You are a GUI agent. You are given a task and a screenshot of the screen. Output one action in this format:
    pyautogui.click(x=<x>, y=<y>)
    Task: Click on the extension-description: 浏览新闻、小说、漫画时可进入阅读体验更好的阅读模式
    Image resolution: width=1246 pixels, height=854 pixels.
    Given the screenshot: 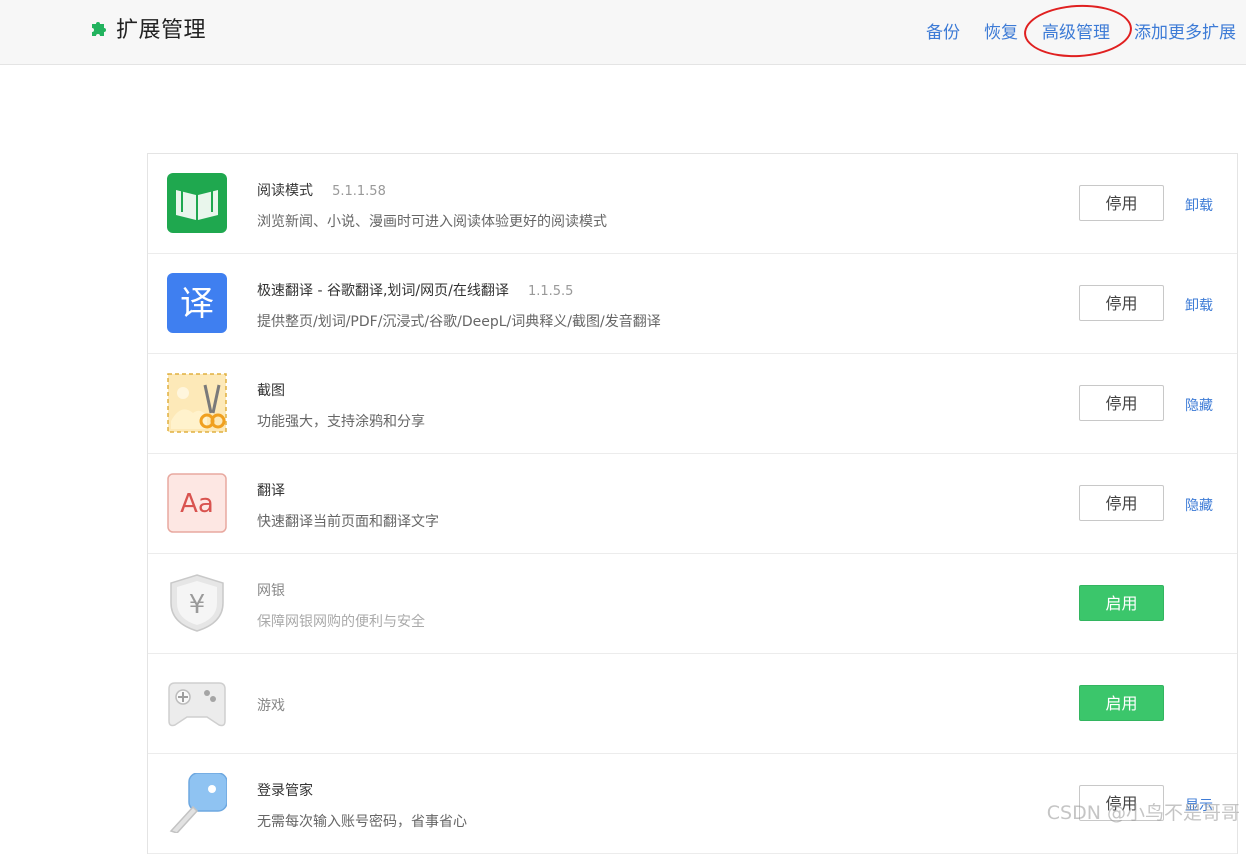 What is the action you would take?
    pyautogui.click(x=432, y=222)
    